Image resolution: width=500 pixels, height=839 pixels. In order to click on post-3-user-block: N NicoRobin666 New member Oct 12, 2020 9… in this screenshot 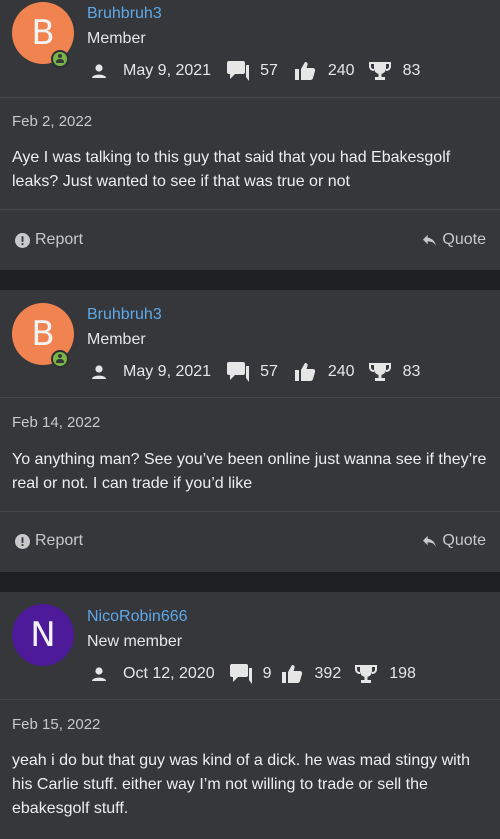, I will do `click(250, 640)`.